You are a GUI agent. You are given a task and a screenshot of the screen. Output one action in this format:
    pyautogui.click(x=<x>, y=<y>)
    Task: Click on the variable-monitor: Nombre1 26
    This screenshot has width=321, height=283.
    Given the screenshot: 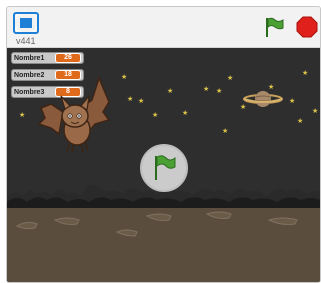 What is the action you would take?
    pyautogui.click(x=47, y=58)
    